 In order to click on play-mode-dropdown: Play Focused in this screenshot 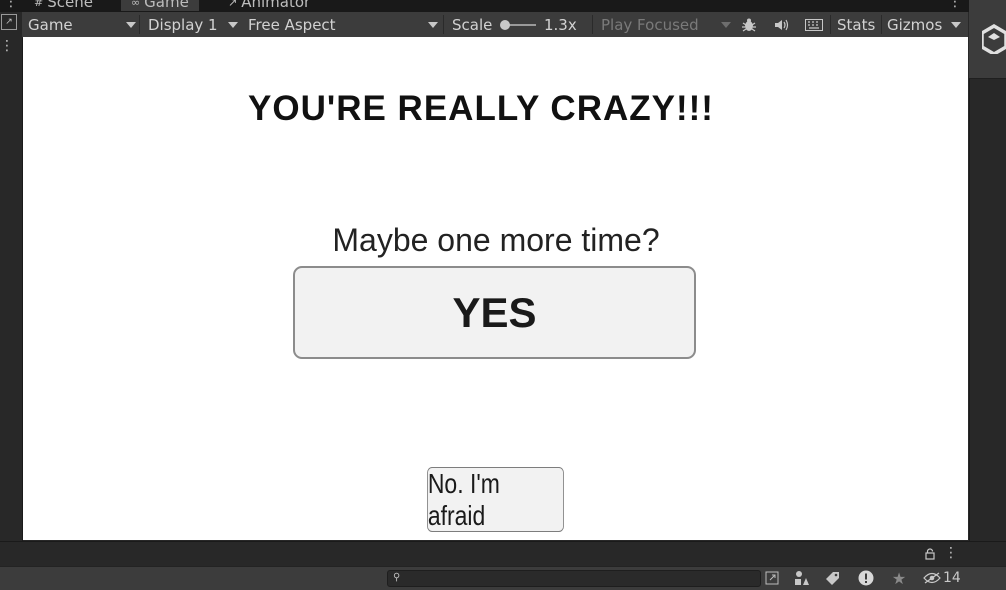, I will do `click(666, 24)`.